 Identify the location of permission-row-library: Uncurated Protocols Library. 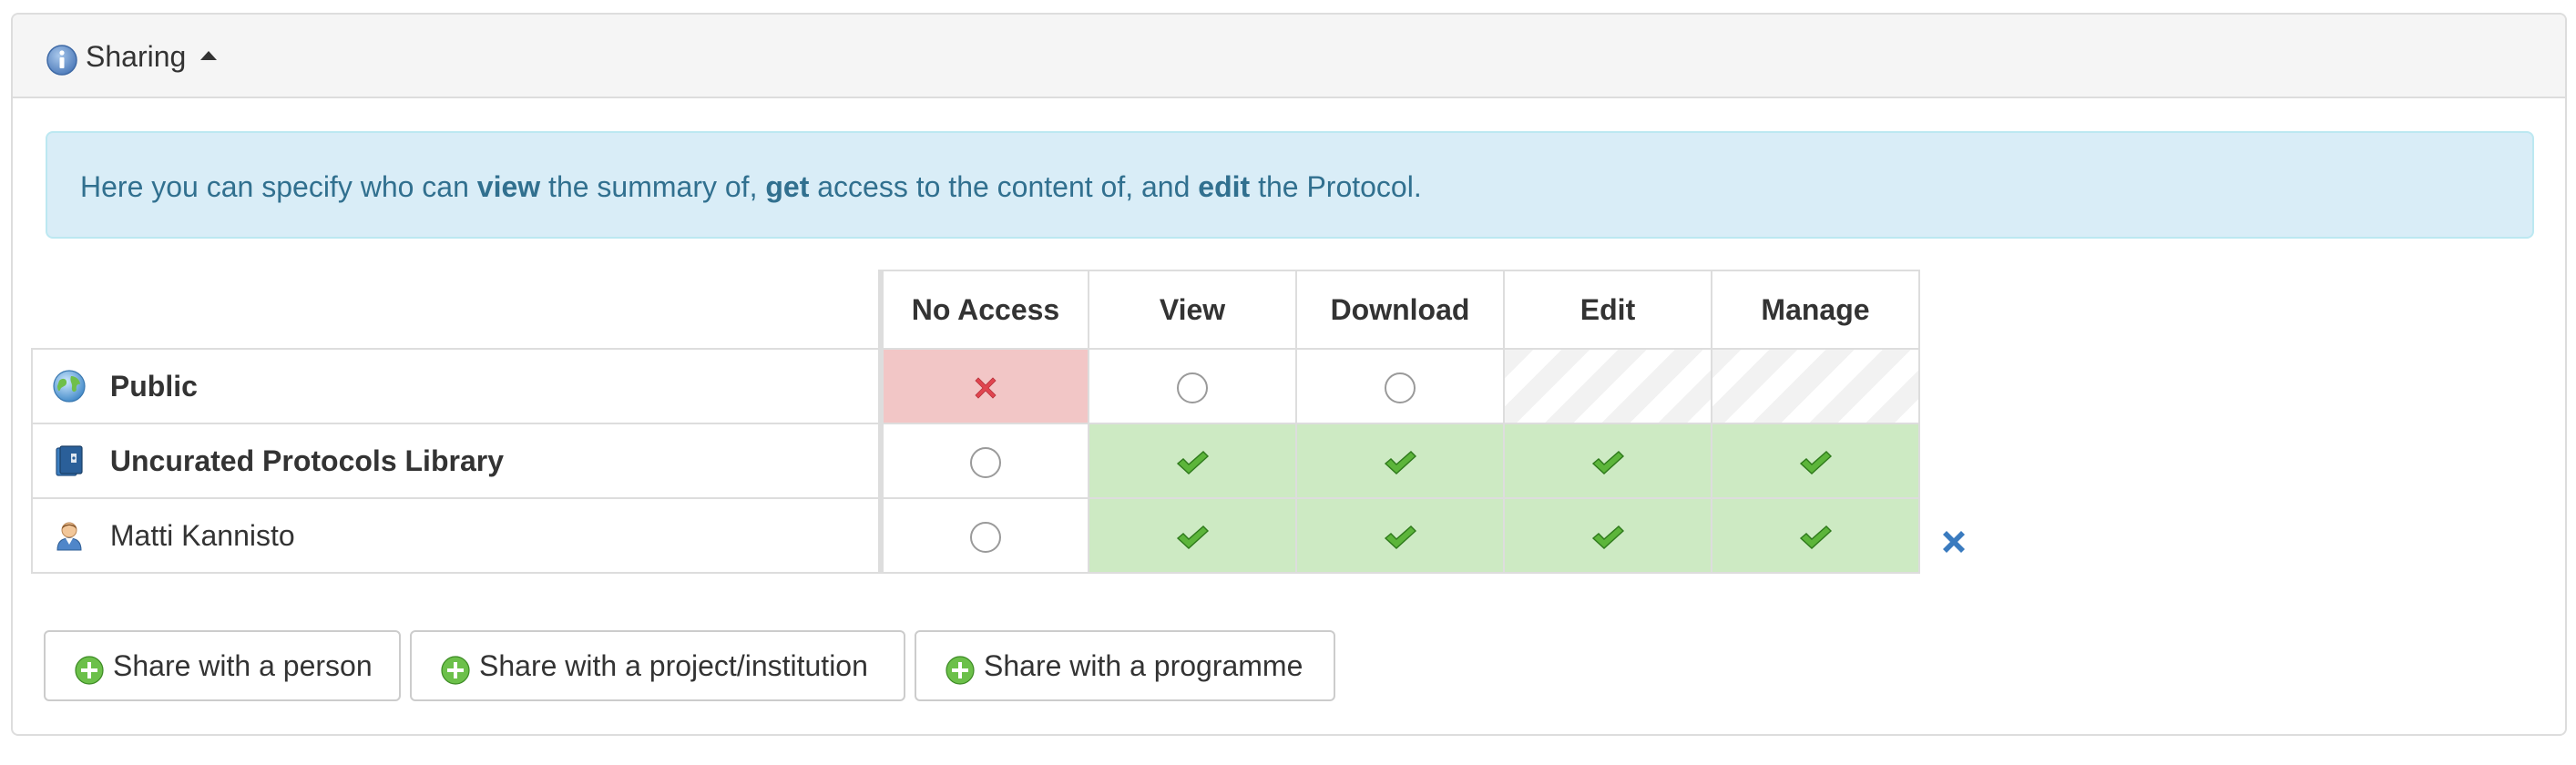
(976, 461).